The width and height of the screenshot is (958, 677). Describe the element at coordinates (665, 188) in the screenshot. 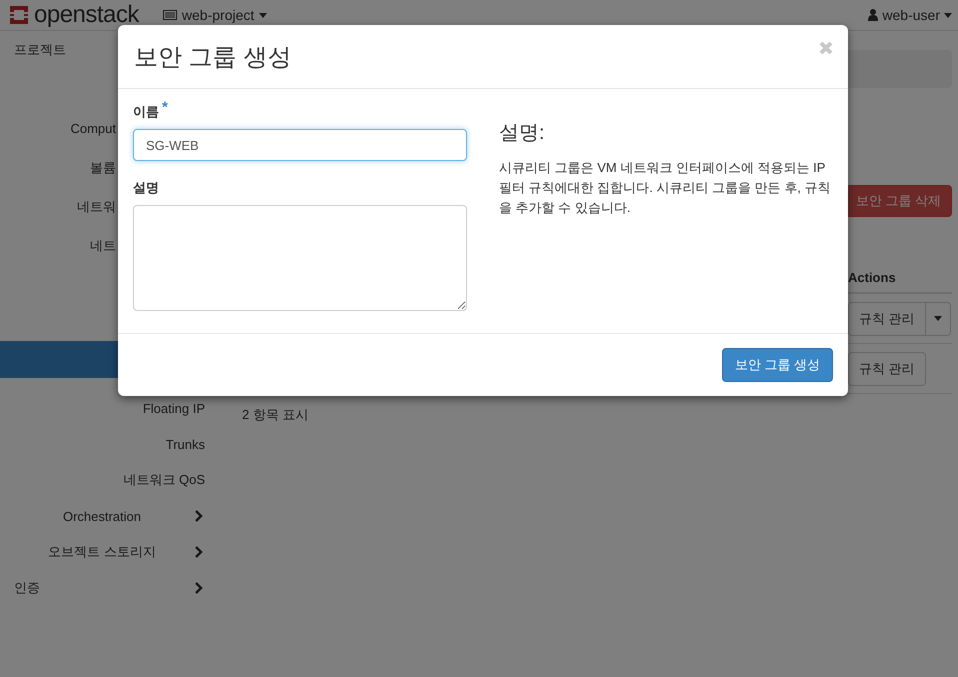

I see `help-text: 시큐리티 그룹은 VM 네트워크 인터페이스에 적용되는 IP 필터 규칙에대한 집합니다. 시큐리티 그룹을 만든 후, 규칙을 추가할 수 있습니다.` at that location.